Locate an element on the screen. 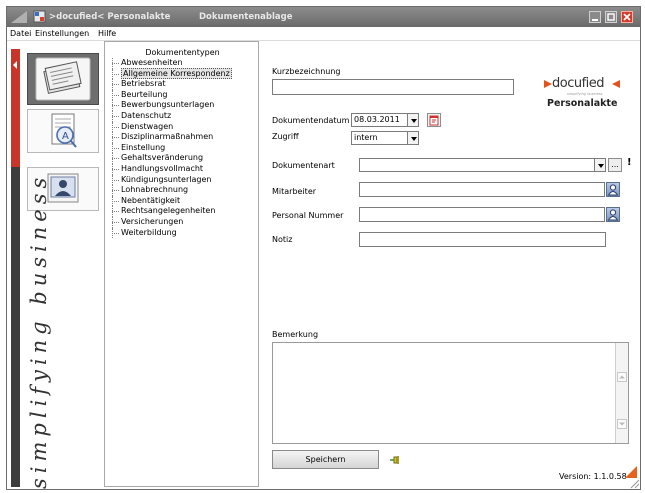 The width and height of the screenshot is (645, 493). zugriff-dropdown-button is located at coordinates (413, 138).